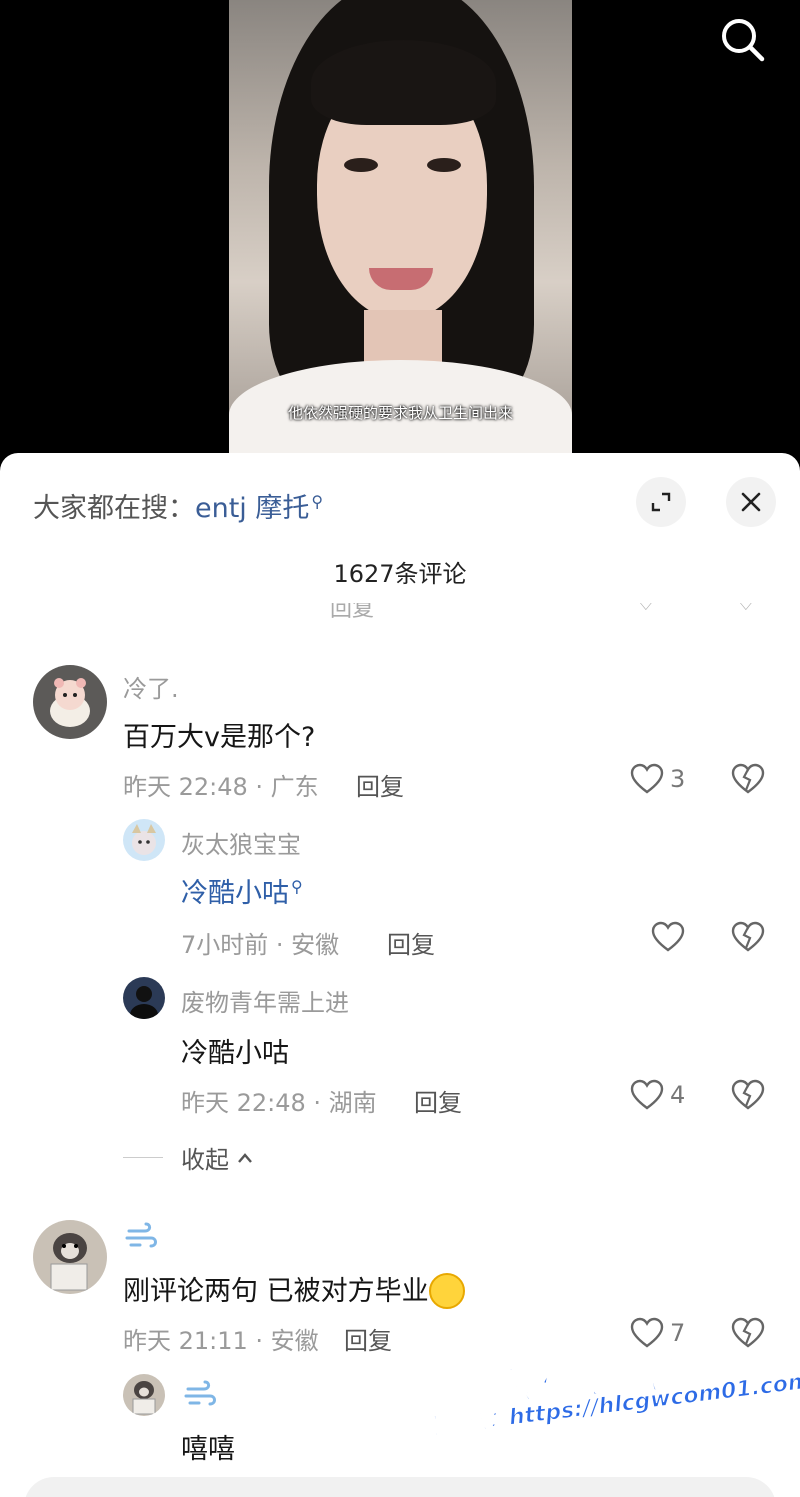 This screenshot has height=1497, width=800. I want to click on video-frame: 他依然强硬的要求我从卫生间出来, so click(400, 235).